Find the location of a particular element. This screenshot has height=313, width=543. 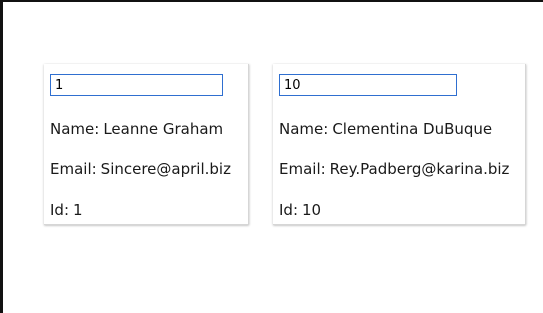

user-name-field: Name: Clementina DuBuque is located at coordinates (385, 129).